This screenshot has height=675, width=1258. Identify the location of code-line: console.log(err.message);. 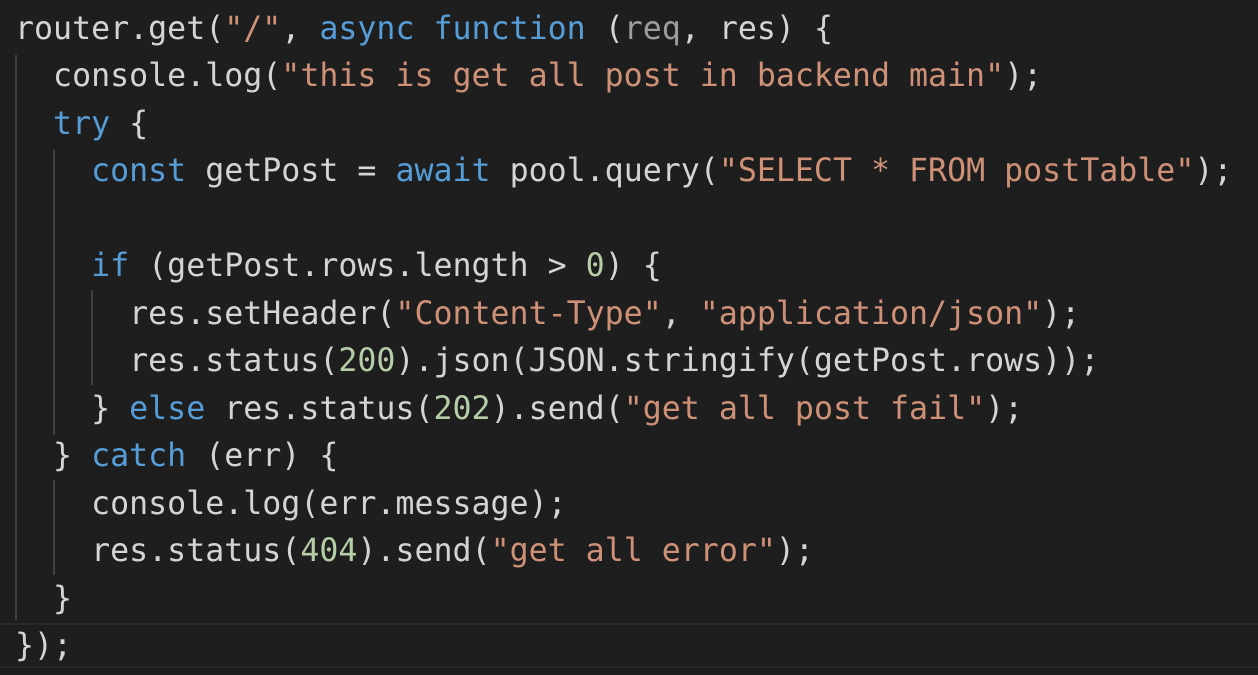
(291, 504).